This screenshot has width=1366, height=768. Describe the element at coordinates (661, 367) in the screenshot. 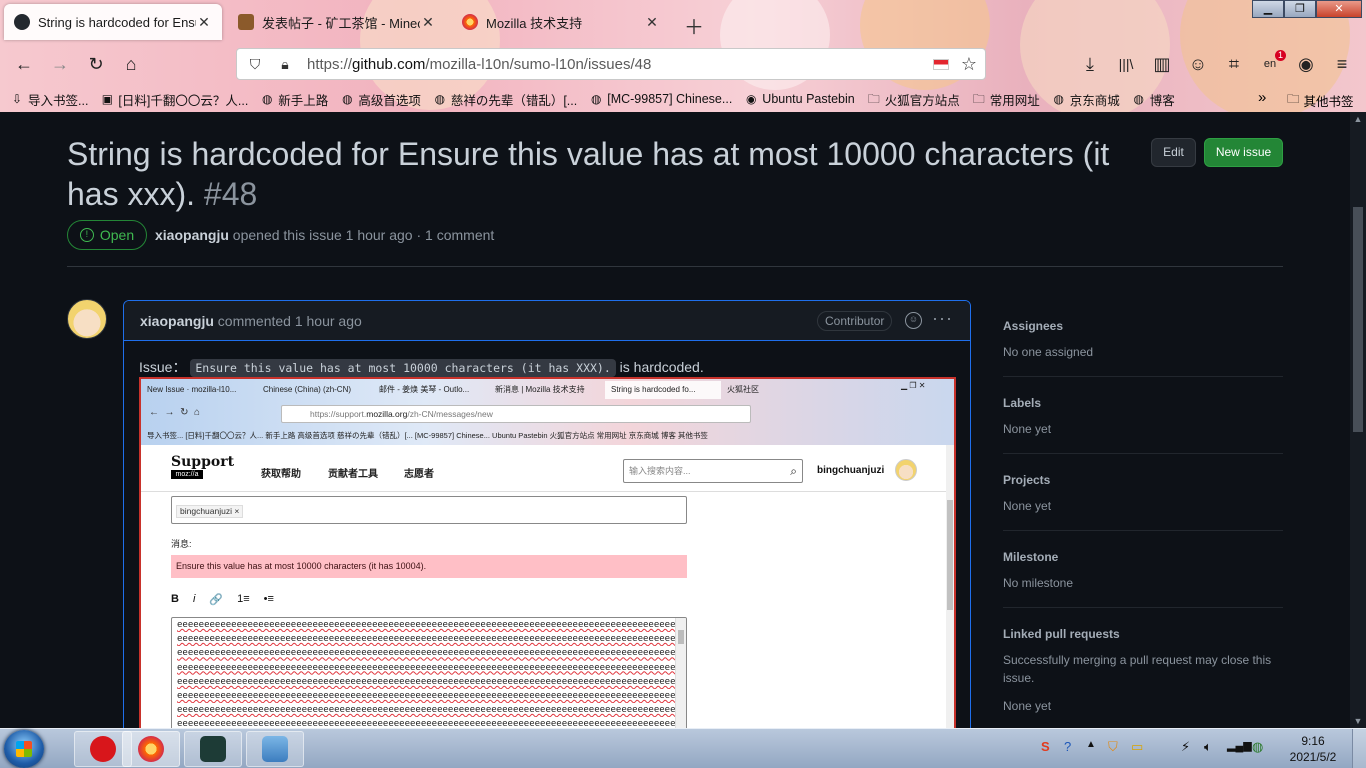

I see `comment-text: is hardcoded.` at that location.